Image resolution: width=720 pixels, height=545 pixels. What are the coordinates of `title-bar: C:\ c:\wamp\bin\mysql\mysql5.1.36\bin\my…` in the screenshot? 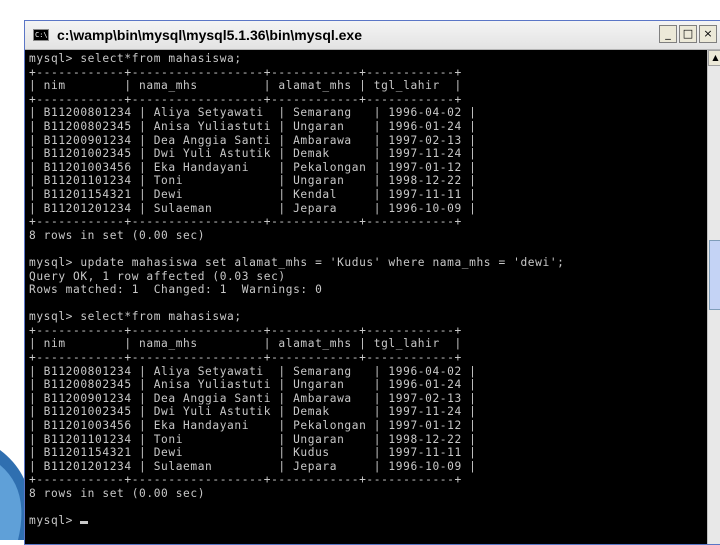 It's located at (372, 35).